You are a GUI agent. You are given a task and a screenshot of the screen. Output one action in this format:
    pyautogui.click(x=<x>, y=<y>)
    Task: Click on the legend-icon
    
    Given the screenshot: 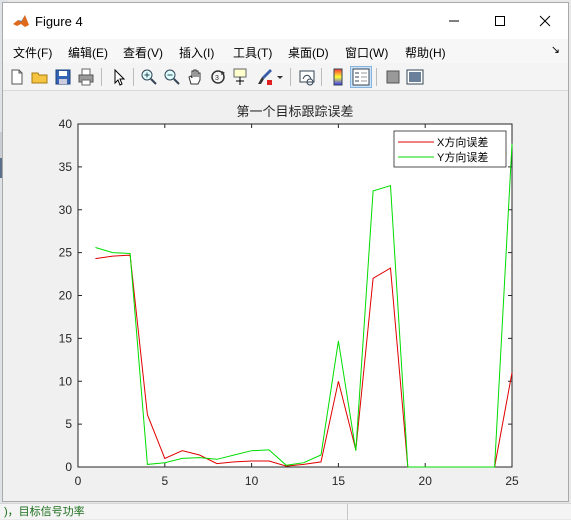 What is the action you would take?
    pyautogui.click(x=361, y=77)
    